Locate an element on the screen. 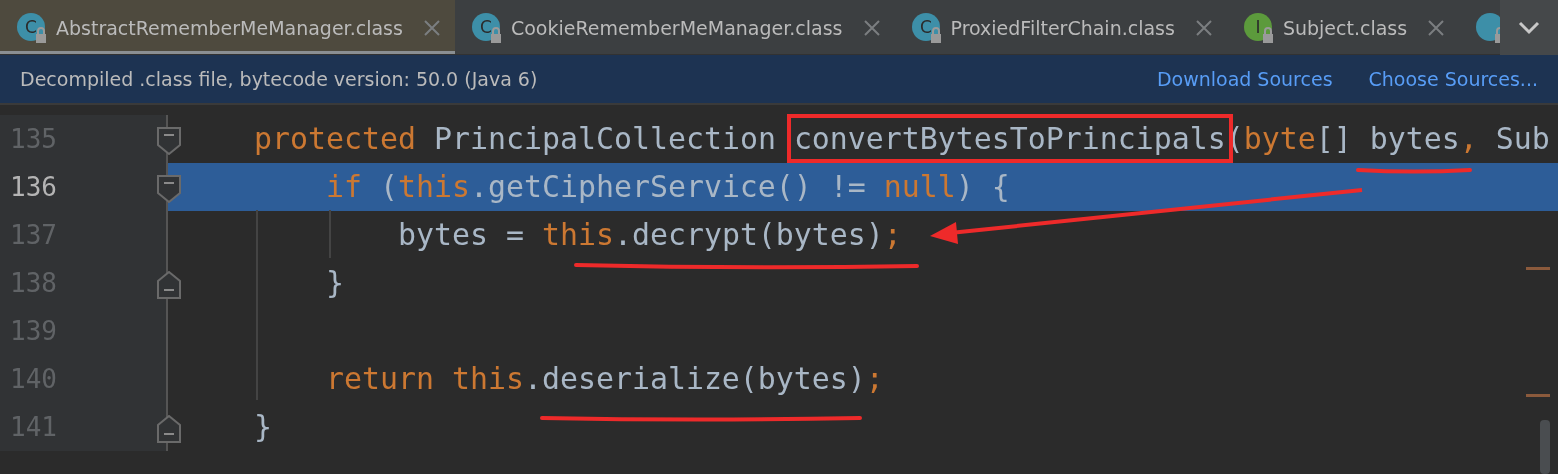 The height and width of the screenshot is (474, 1558). banner-link: Download Sources is located at coordinates (1244, 79).